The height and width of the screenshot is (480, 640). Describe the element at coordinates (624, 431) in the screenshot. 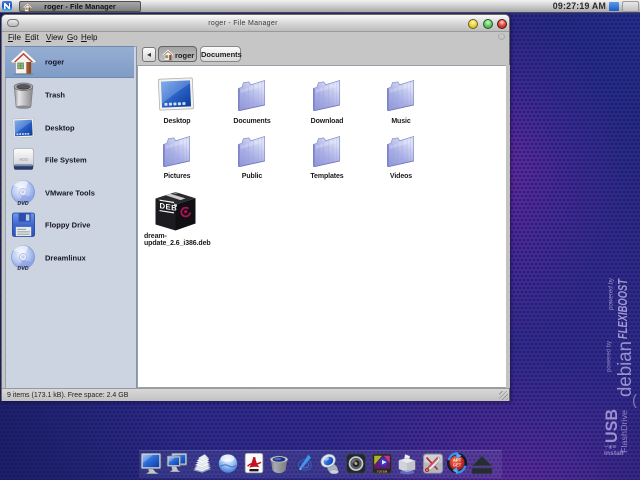

I see `svg-text: FlashDrive` at that location.